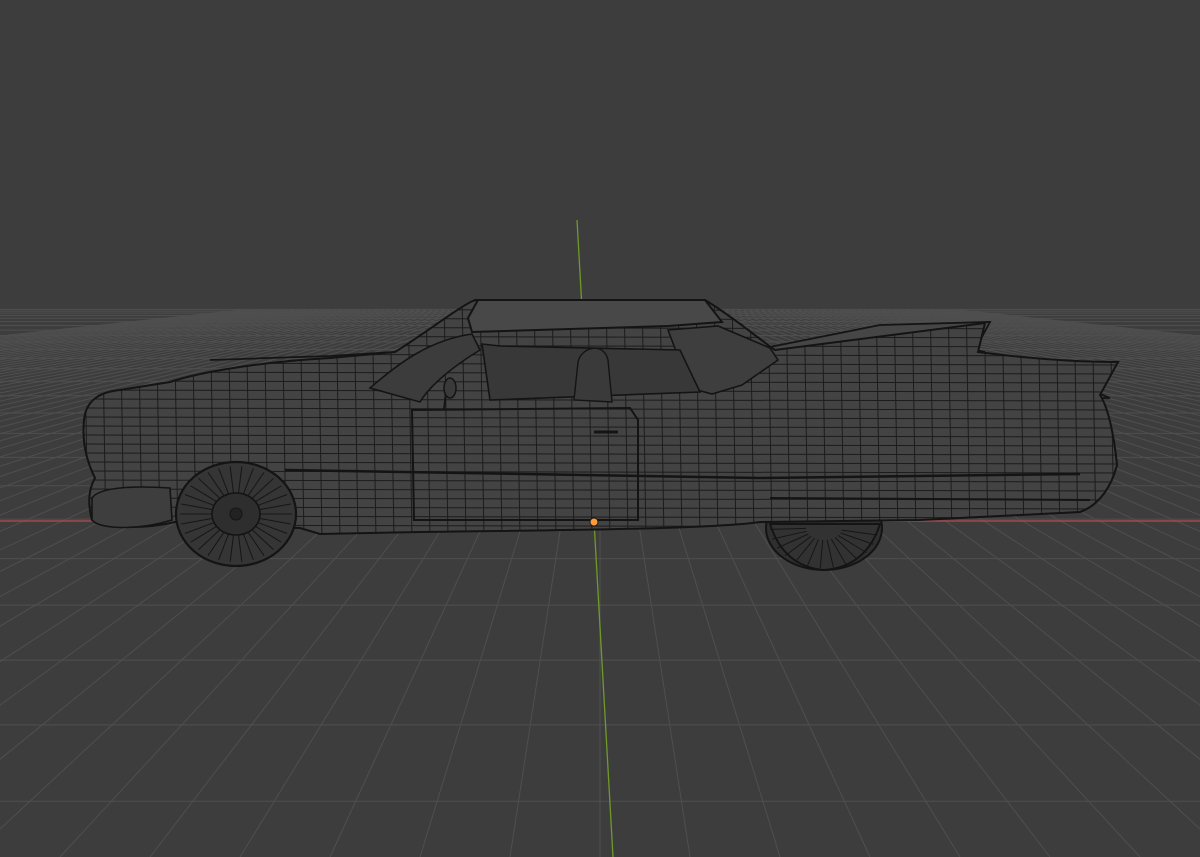 Image resolution: width=1200 pixels, height=857 pixels. What do you see at coordinates (132, 507) in the screenshot?
I see `front-bumper` at bounding box center [132, 507].